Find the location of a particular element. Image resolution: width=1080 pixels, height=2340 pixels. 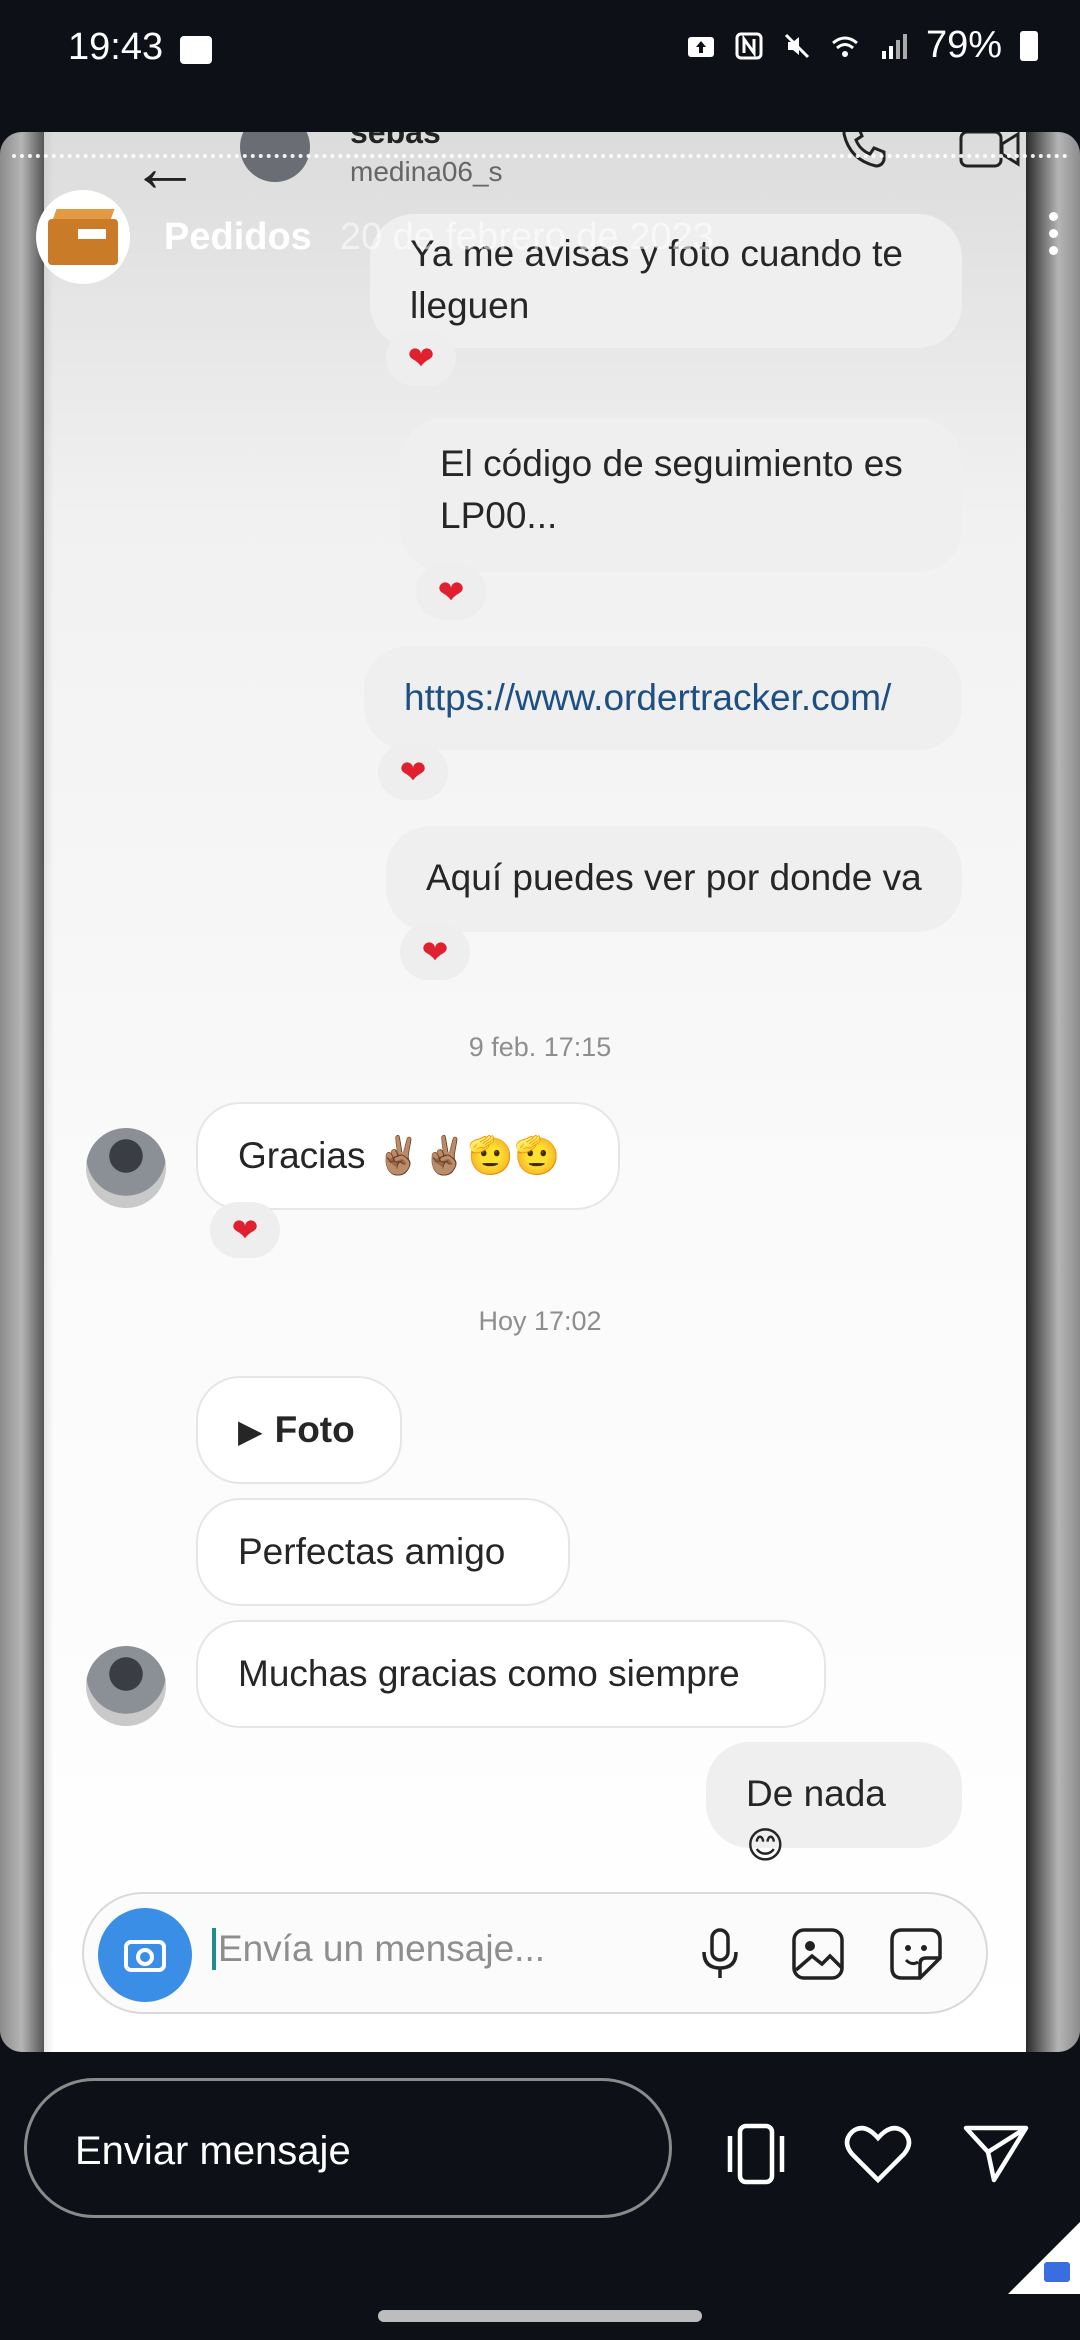

timestamp: Hoy 17:02 is located at coordinates (540, 1321).